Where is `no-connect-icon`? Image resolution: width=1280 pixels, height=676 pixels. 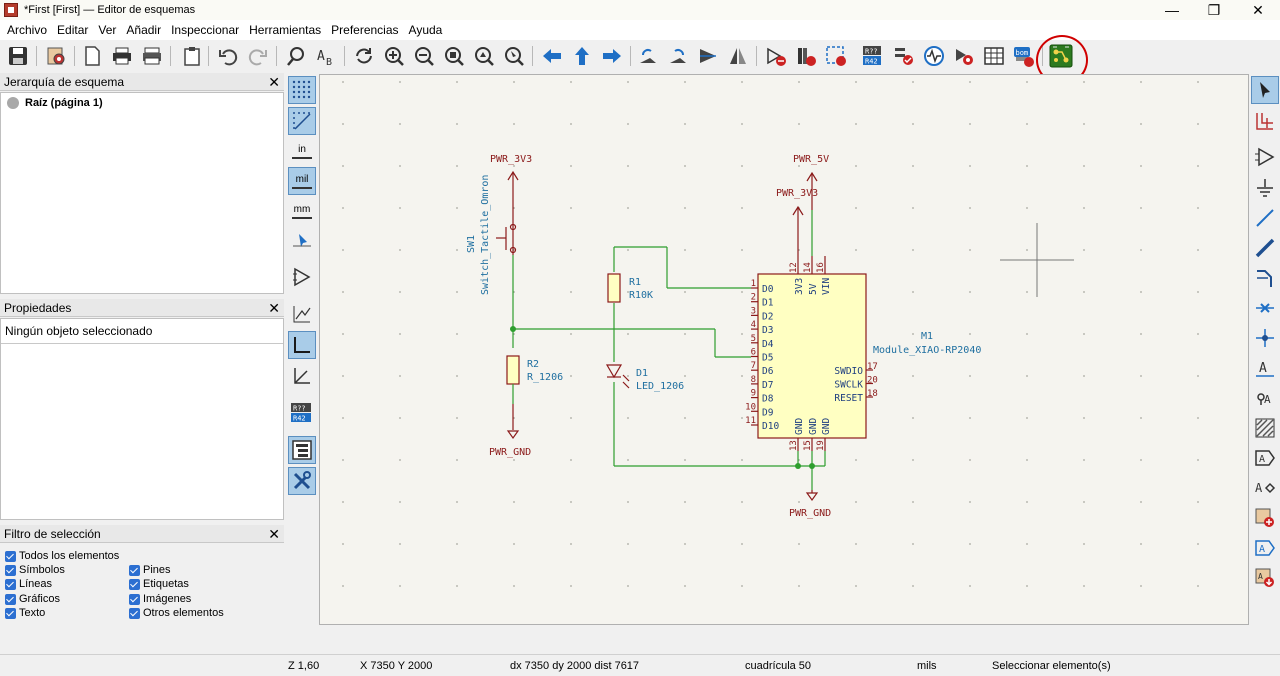
no-connect-icon is located at coordinates (1265, 308).